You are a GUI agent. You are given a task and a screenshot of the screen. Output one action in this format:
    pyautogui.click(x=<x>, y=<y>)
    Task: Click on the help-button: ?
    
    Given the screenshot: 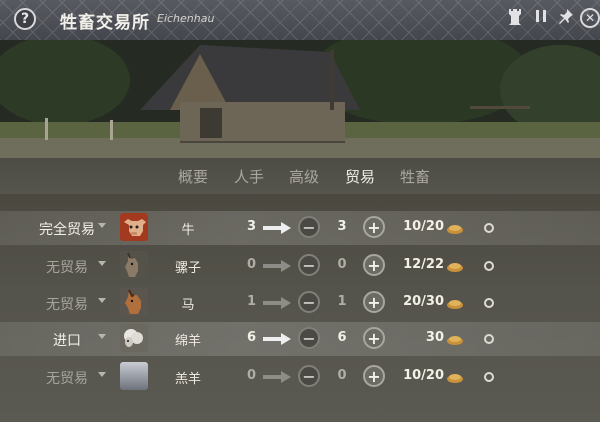 What is the action you would take?
    pyautogui.click(x=25, y=19)
    